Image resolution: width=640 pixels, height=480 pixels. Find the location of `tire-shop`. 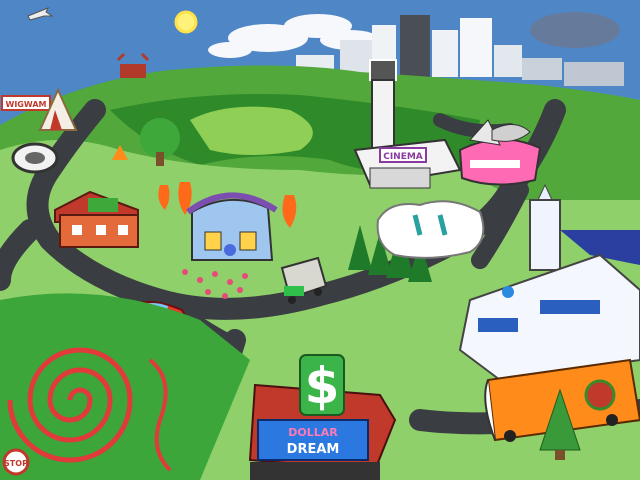

tire-shop is located at coordinates (35, 158).